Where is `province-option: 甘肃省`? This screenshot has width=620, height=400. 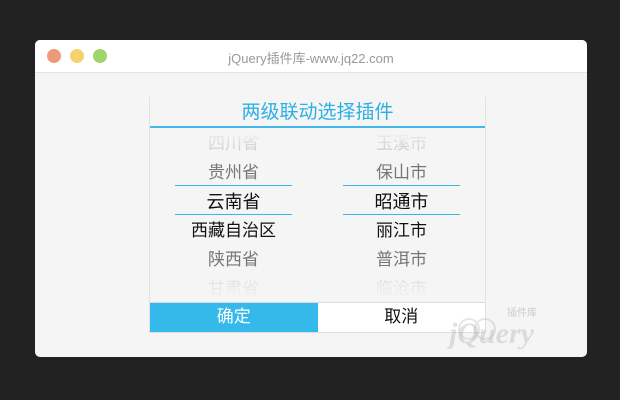
province-option: 甘肃省 is located at coordinates (233, 288).